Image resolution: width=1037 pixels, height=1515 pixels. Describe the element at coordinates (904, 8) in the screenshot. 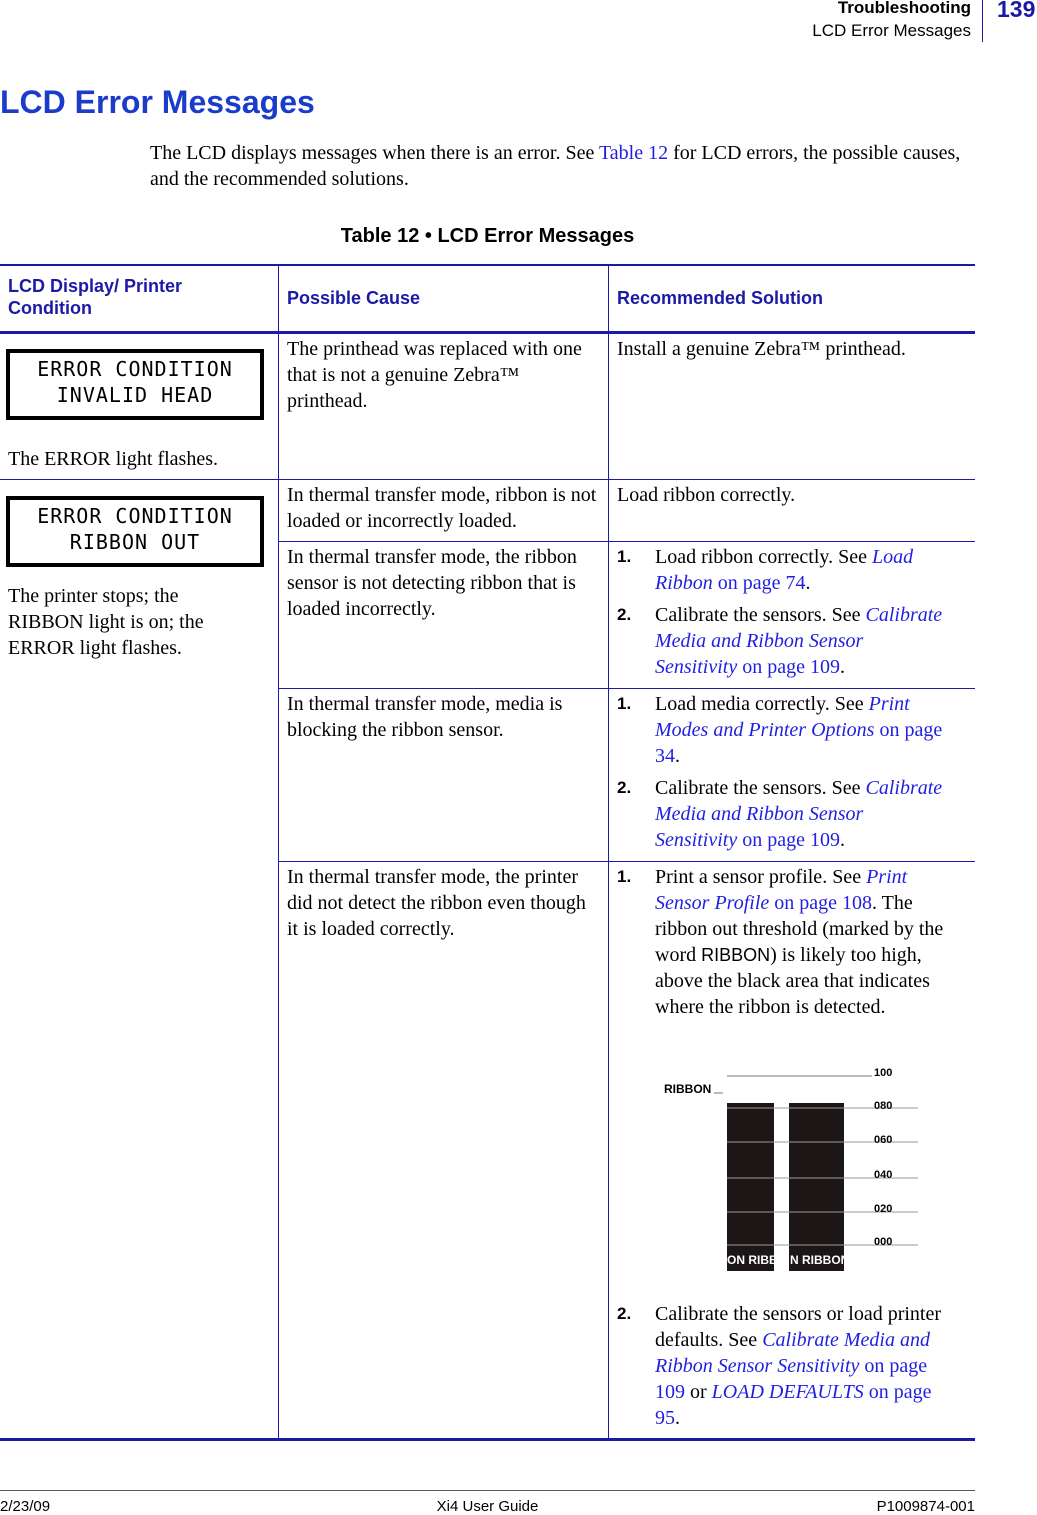

I see `header-section: Troubleshooting` at that location.